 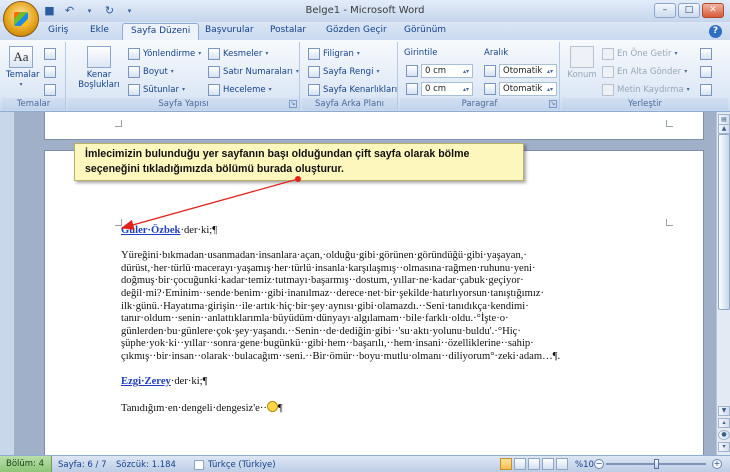 What do you see at coordinates (99, 30) in the screenshot?
I see `tab-ekle: Ekle` at bounding box center [99, 30].